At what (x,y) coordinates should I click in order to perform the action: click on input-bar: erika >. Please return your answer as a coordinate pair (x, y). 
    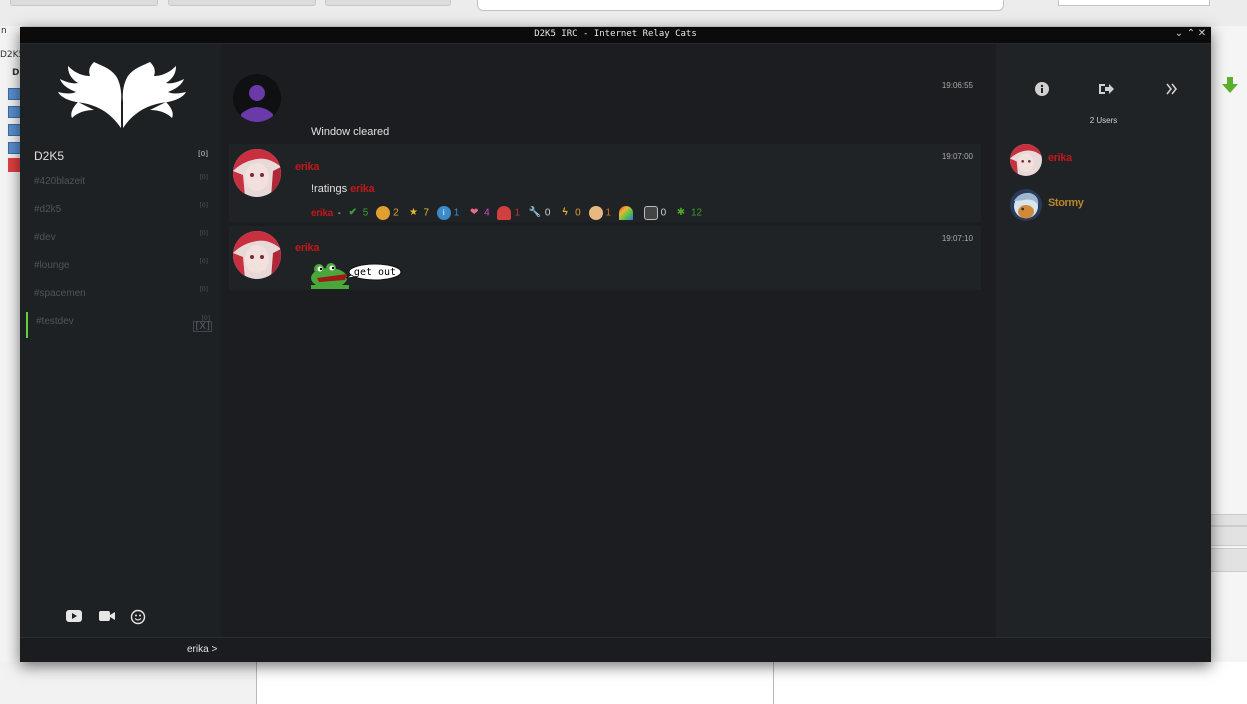
    Looking at the image, I should click on (615, 649).